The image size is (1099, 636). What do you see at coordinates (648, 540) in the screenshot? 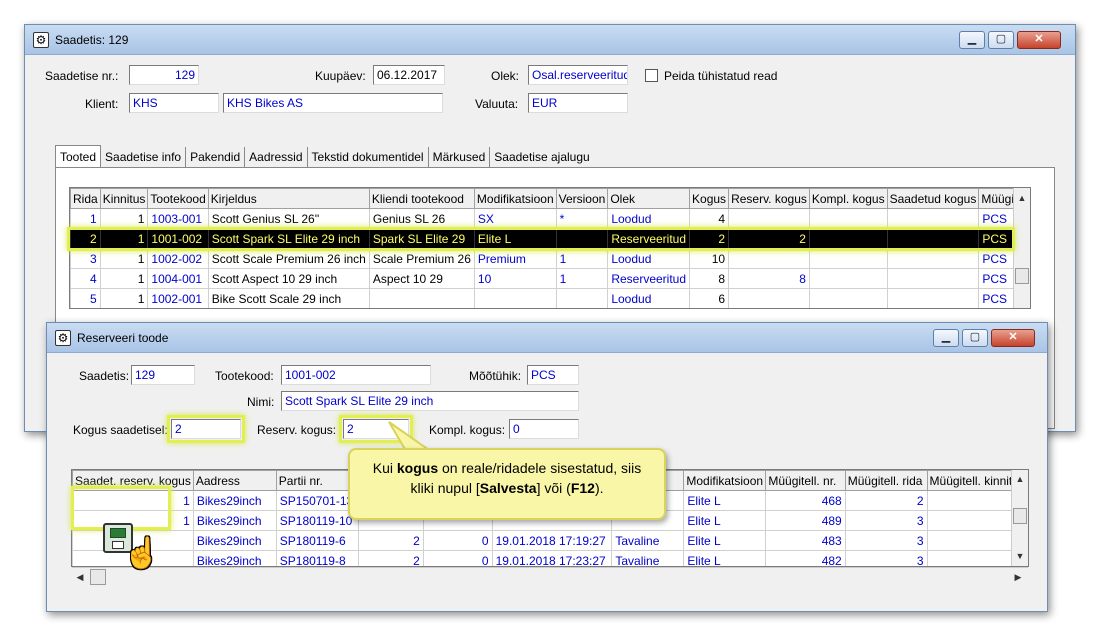
I see `table-cell: Tavaline` at bounding box center [648, 540].